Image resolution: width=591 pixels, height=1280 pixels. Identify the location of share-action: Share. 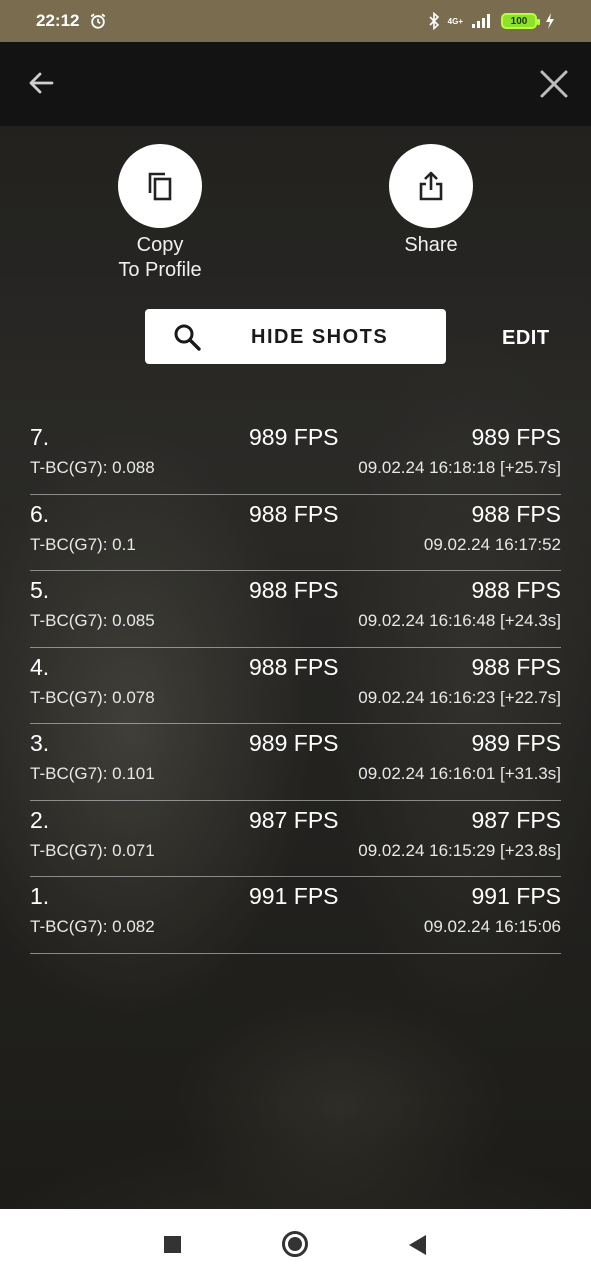
(431, 201).